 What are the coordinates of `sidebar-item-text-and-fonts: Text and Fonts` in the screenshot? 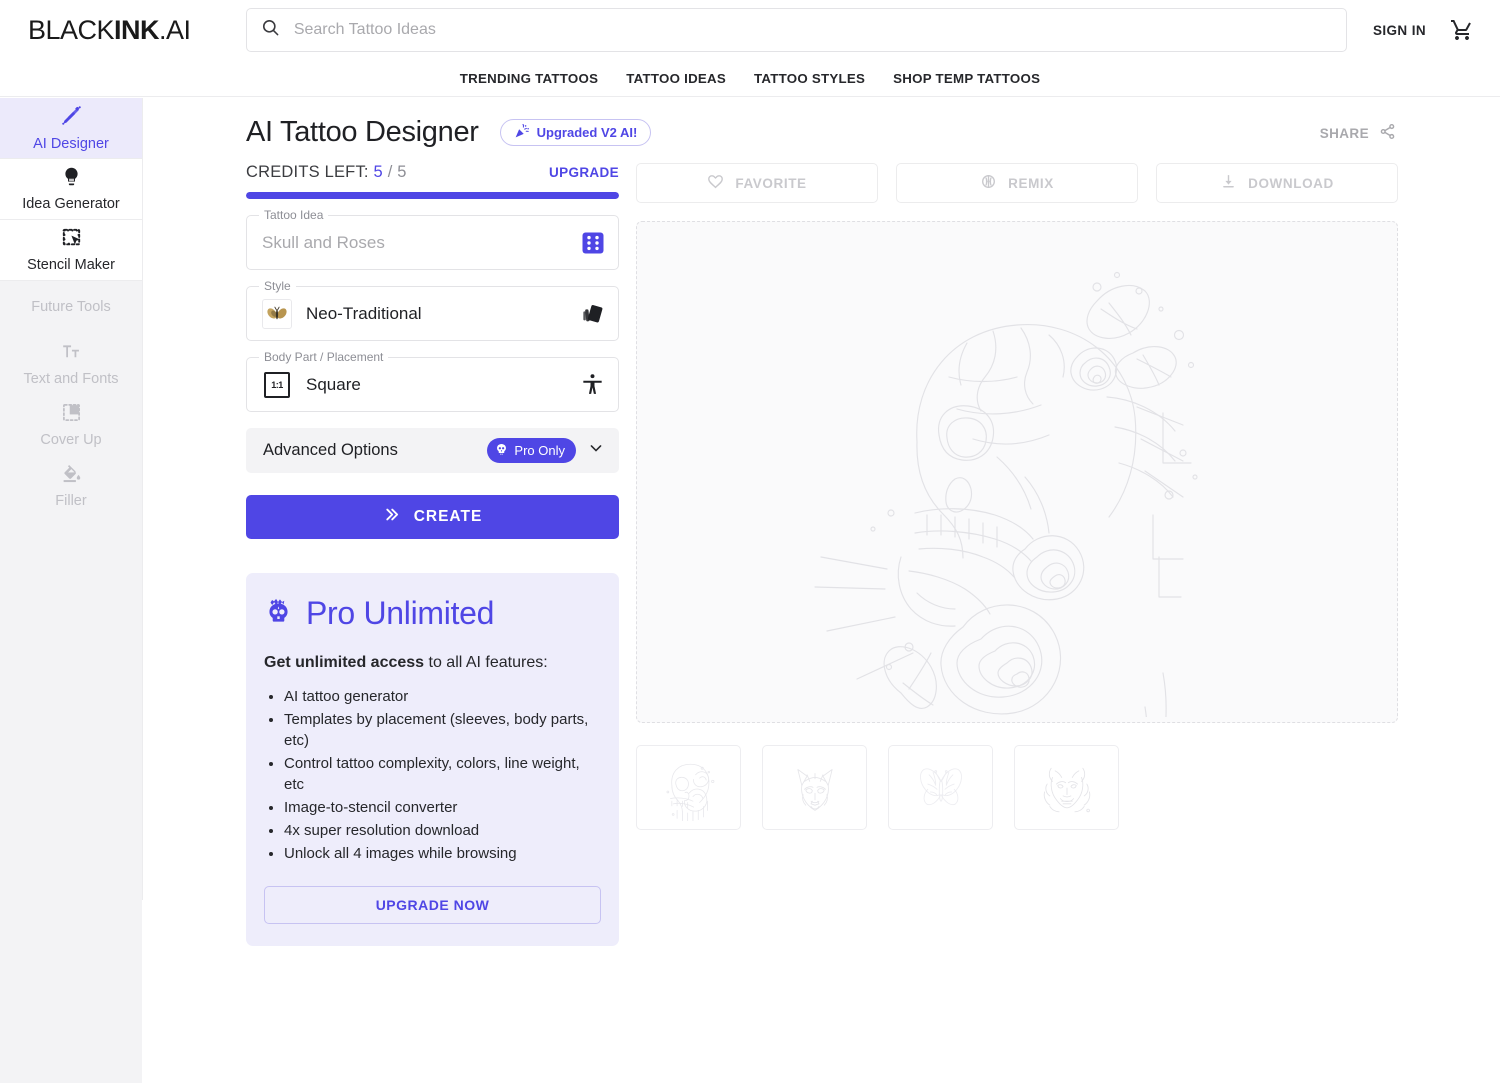 It's located at (71, 363).